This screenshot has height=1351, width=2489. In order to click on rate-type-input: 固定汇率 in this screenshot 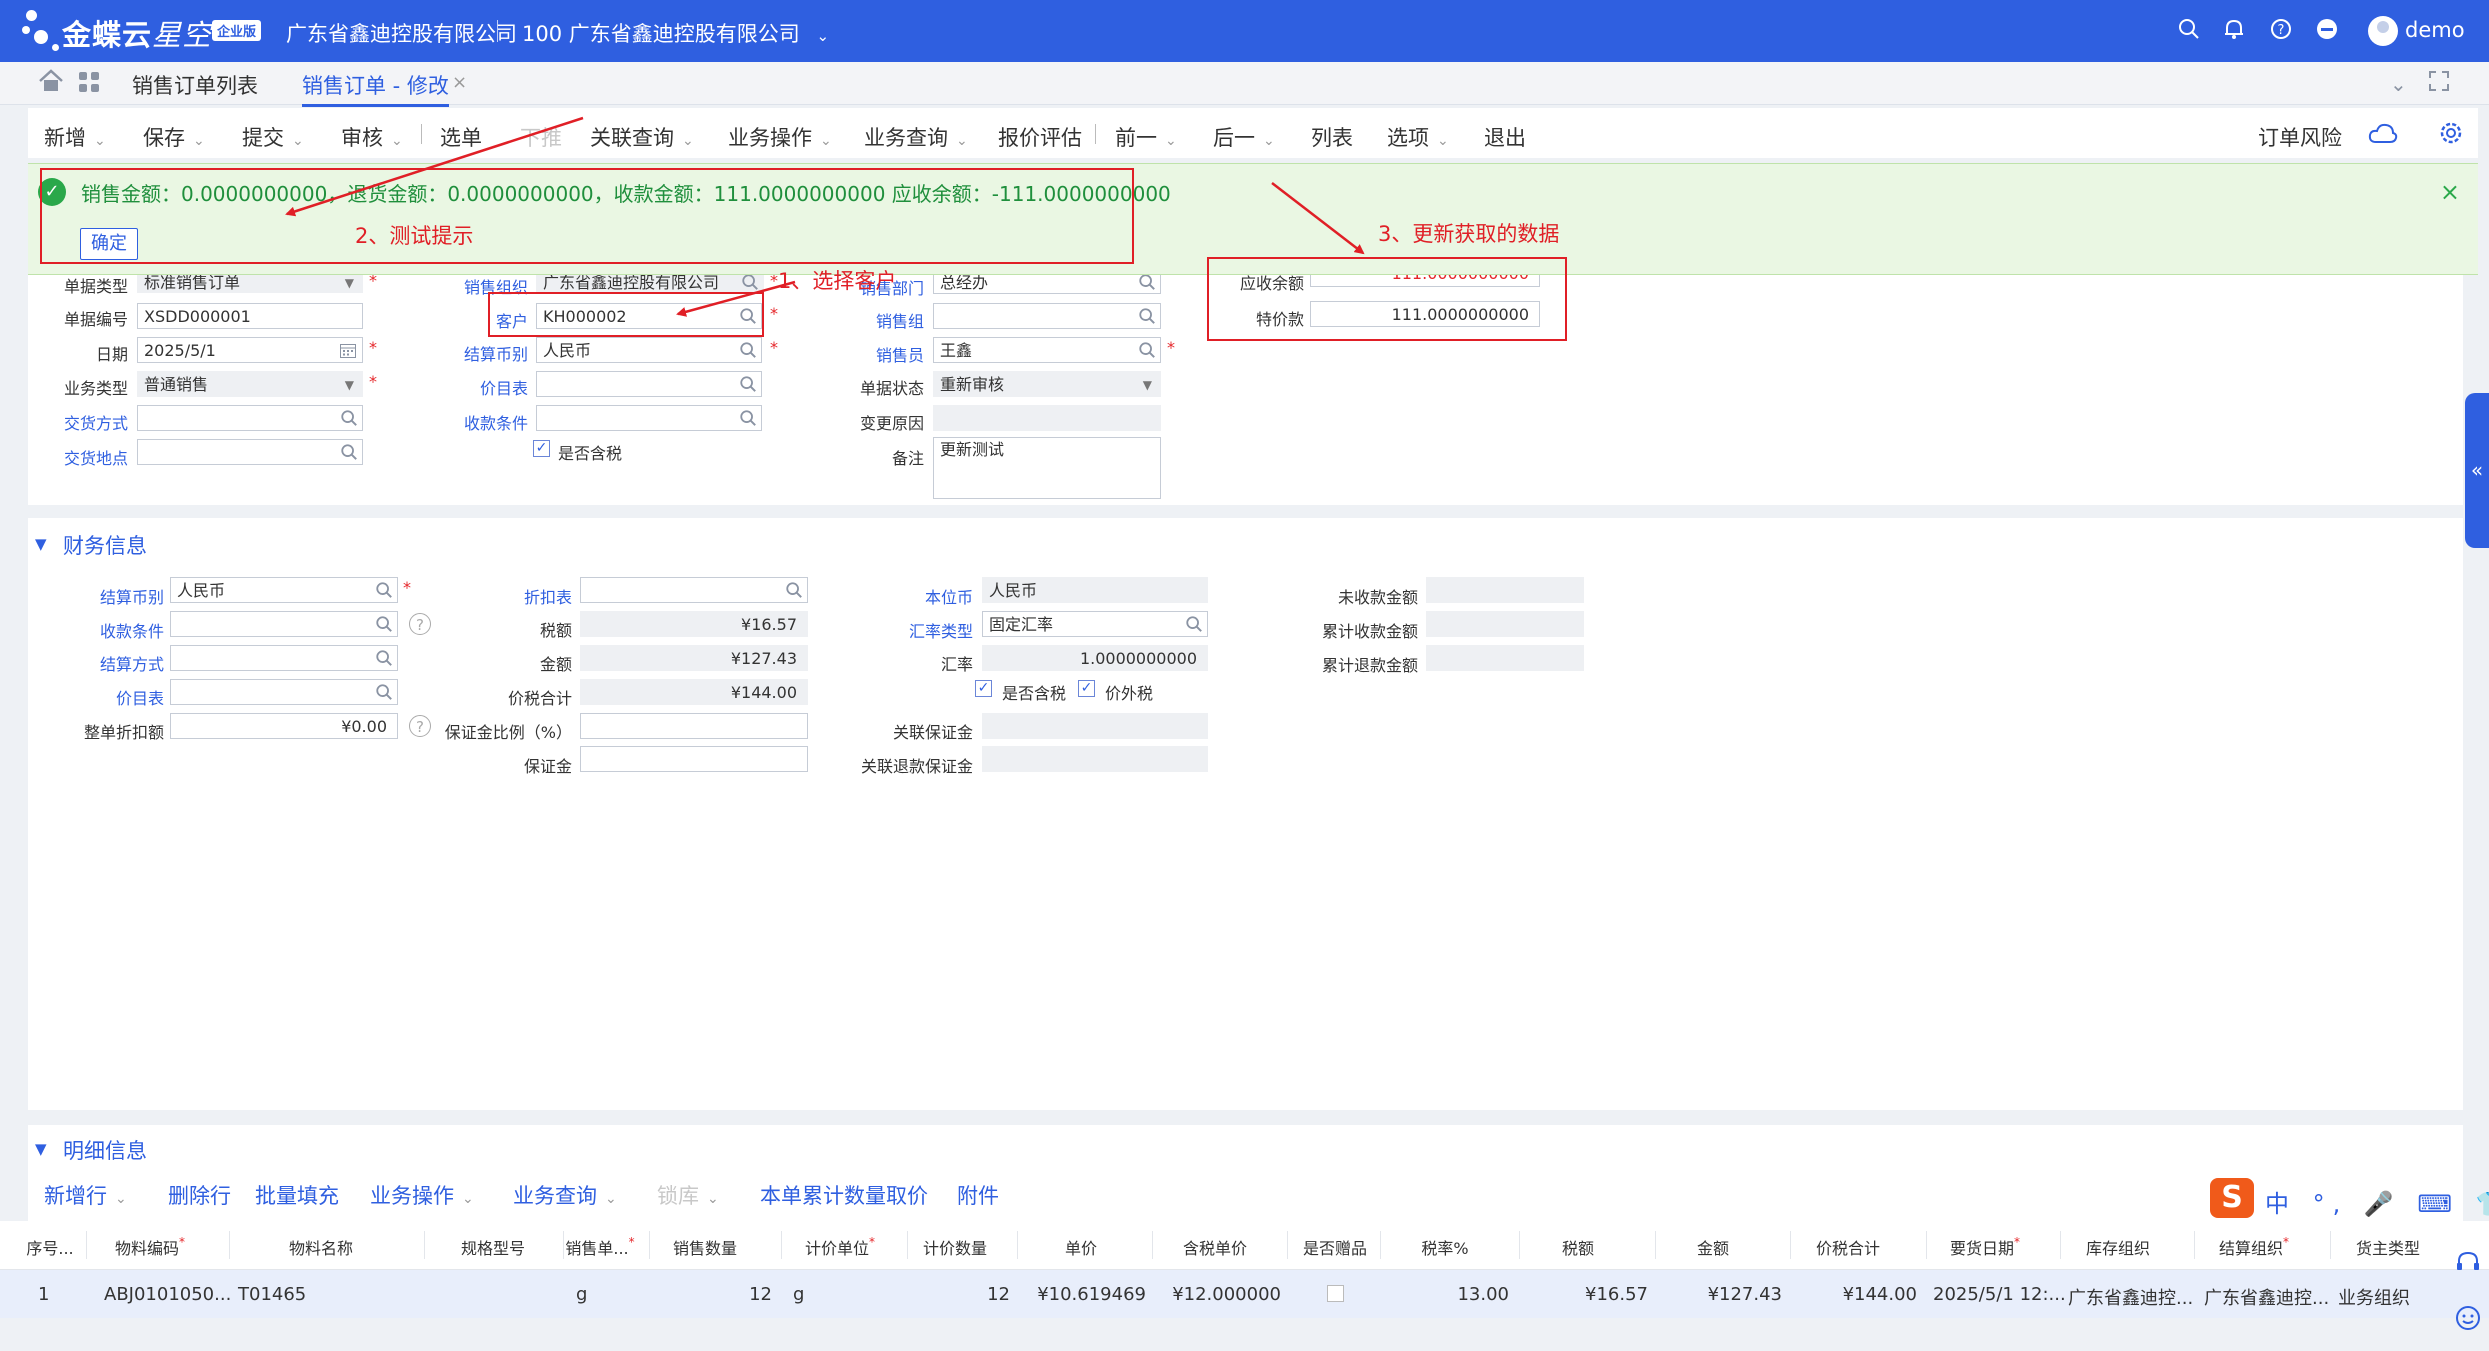, I will do `click(1095, 624)`.